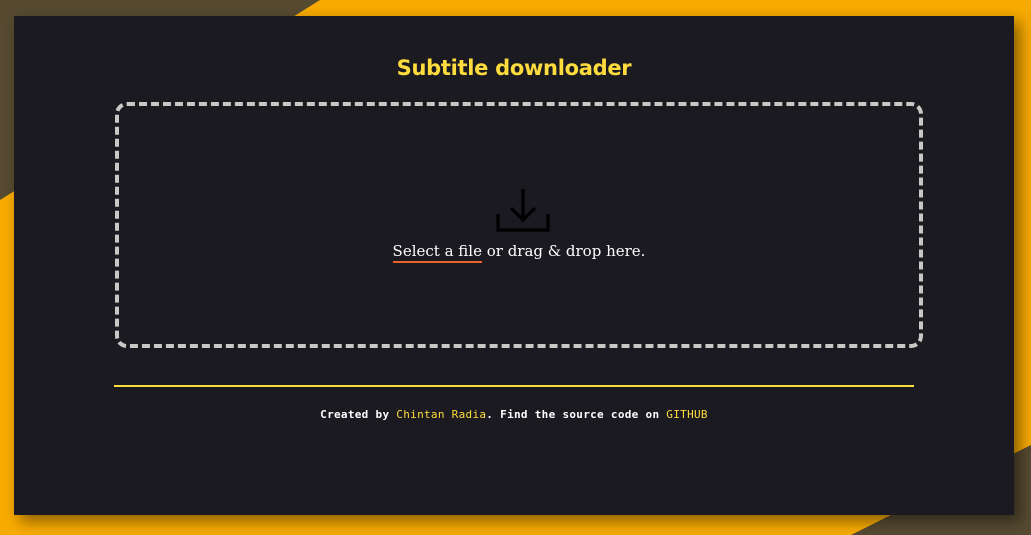 The image size is (1031, 535). Describe the element at coordinates (514, 68) in the screenshot. I see `page-title: Subtitle downloader` at that location.